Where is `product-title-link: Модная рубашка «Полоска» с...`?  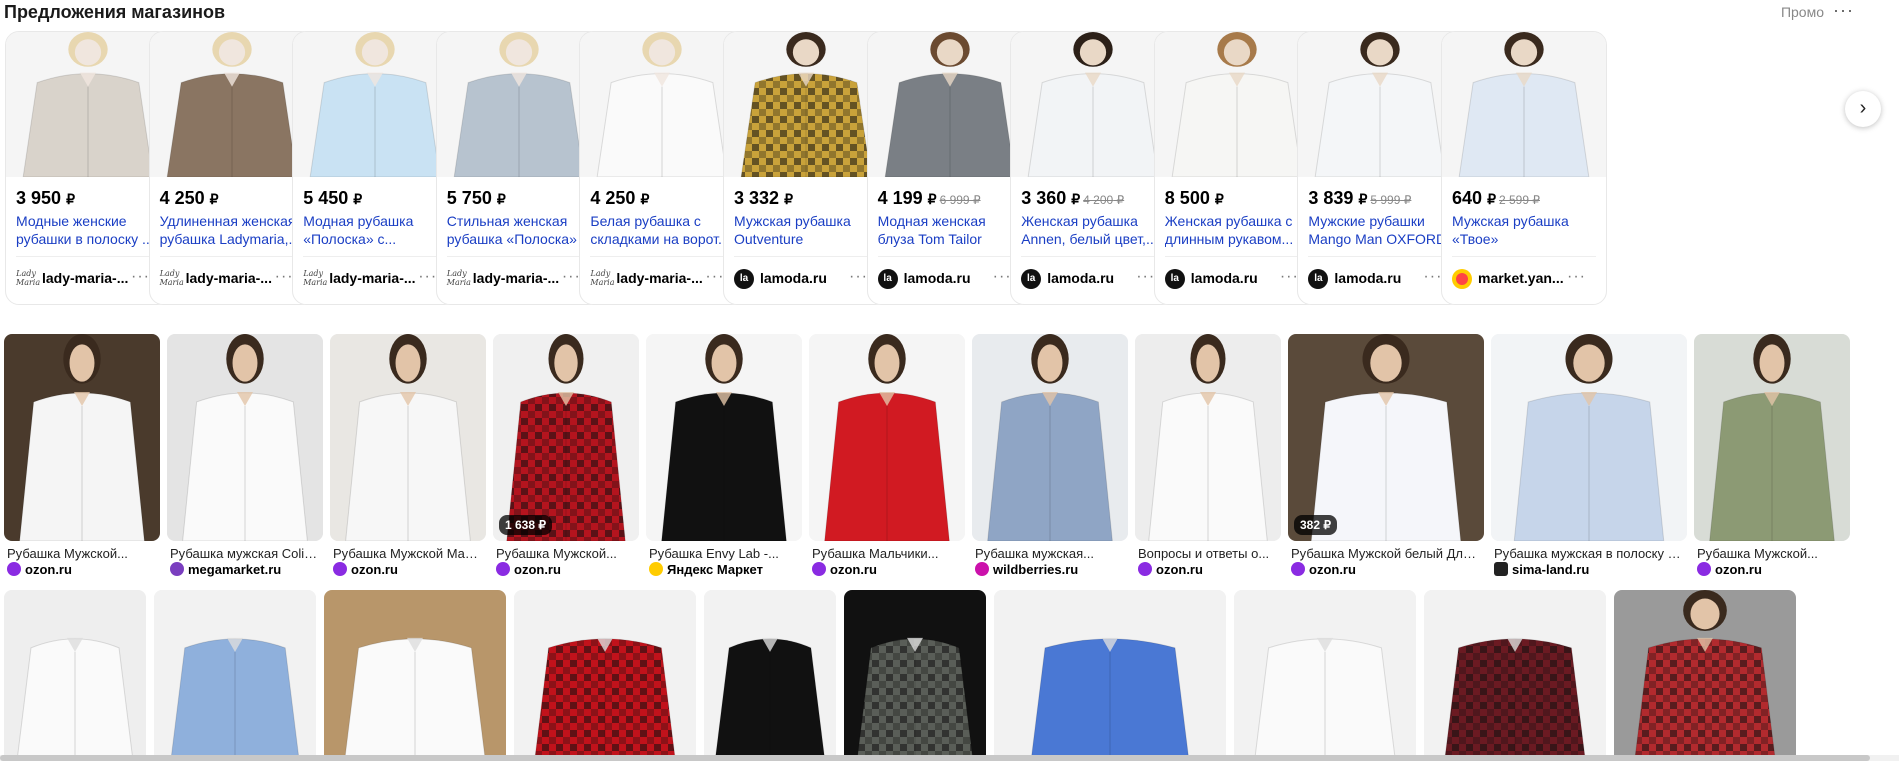 product-title-link: Модная рубашка «Полоска» с... is located at coordinates (377, 230).